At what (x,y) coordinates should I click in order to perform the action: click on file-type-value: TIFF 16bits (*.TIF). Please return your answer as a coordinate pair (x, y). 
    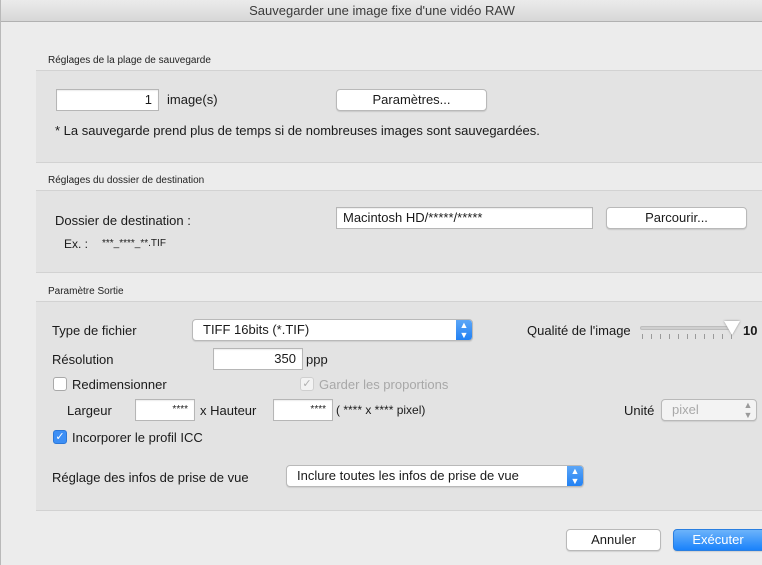
    Looking at the image, I should click on (256, 329).